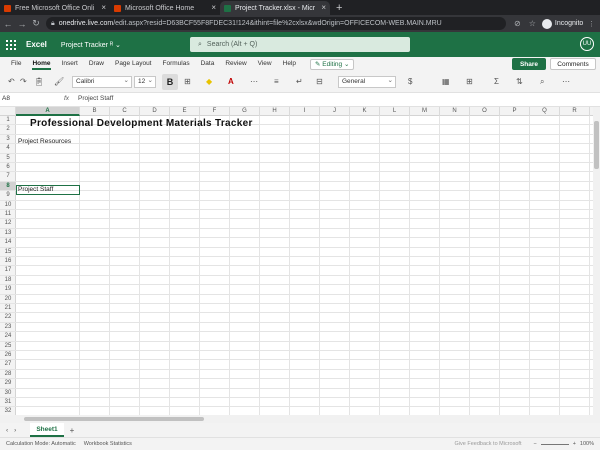 This screenshot has height=450, width=600. What do you see at coordinates (300, 44) in the screenshot?
I see `search-box: ⌕ Search (Alt + Q)` at bounding box center [300, 44].